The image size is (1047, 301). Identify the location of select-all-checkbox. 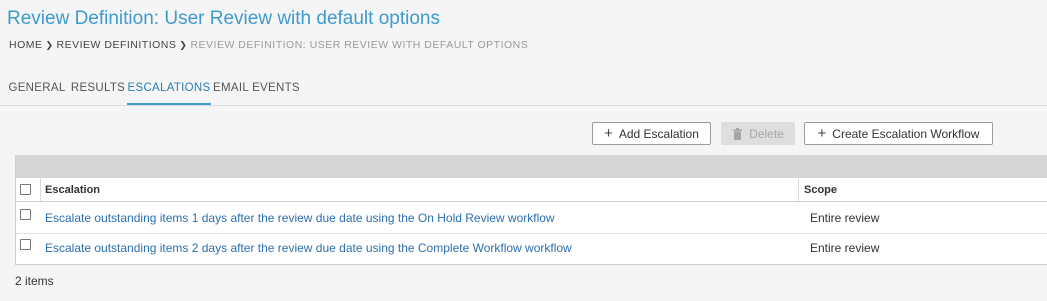
(25, 189).